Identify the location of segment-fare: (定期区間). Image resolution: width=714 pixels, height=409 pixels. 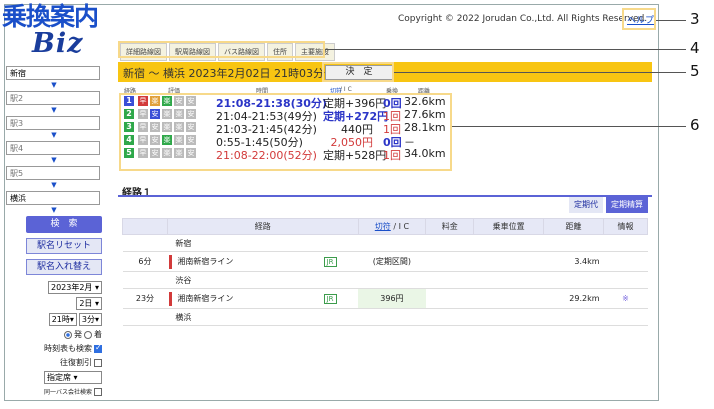
(392, 261).